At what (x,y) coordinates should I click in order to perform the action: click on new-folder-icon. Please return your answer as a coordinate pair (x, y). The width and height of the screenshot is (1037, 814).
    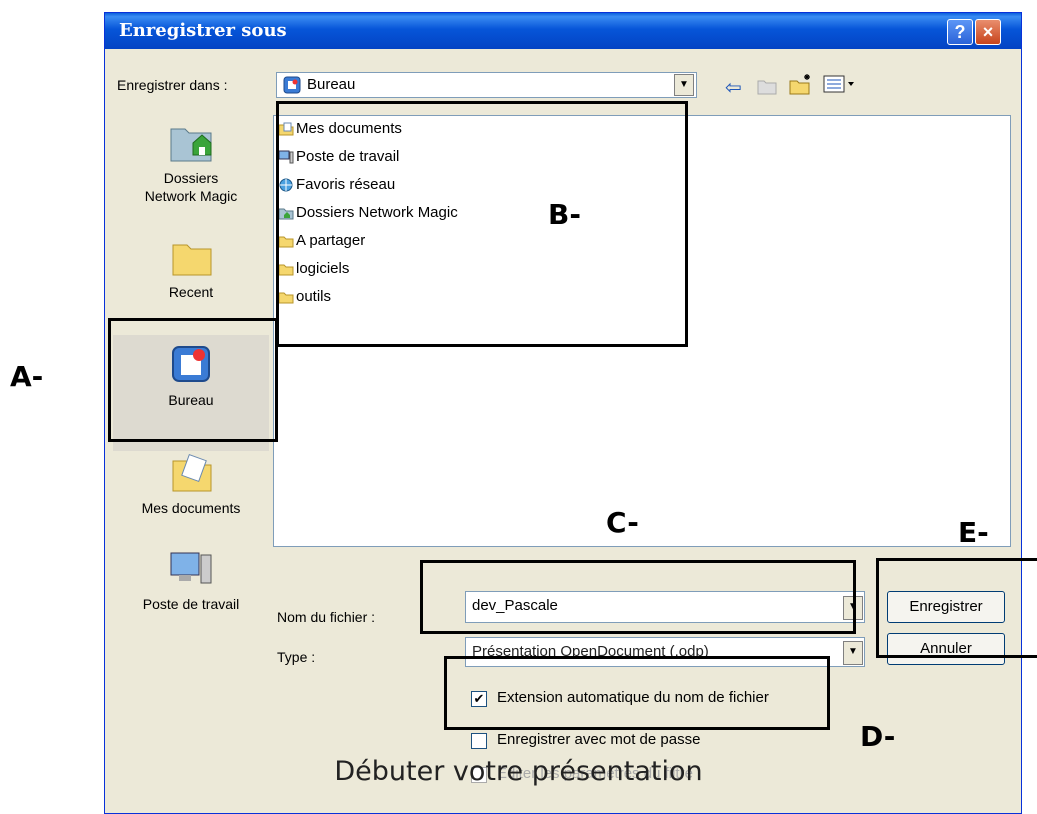
    Looking at the image, I should click on (801, 86).